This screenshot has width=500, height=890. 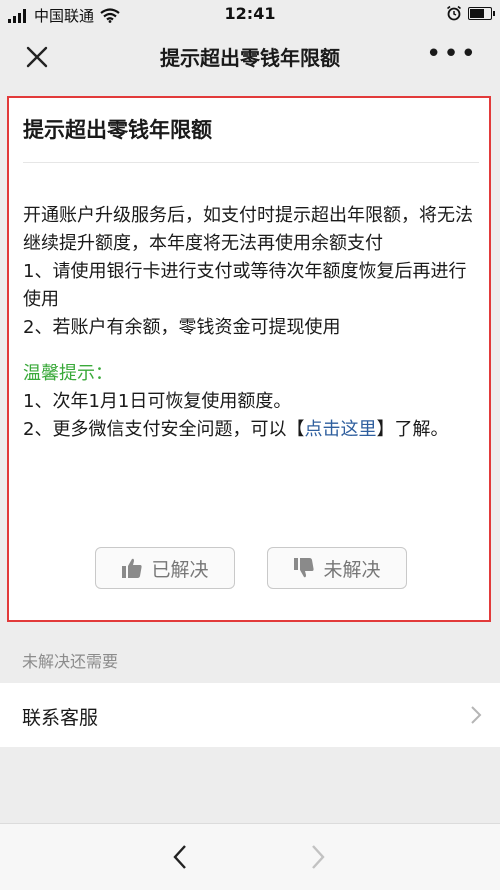 What do you see at coordinates (164, 429) in the screenshot?
I see `tip-text-before: 2、更多微信支付安全问题，可以【` at bounding box center [164, 429].